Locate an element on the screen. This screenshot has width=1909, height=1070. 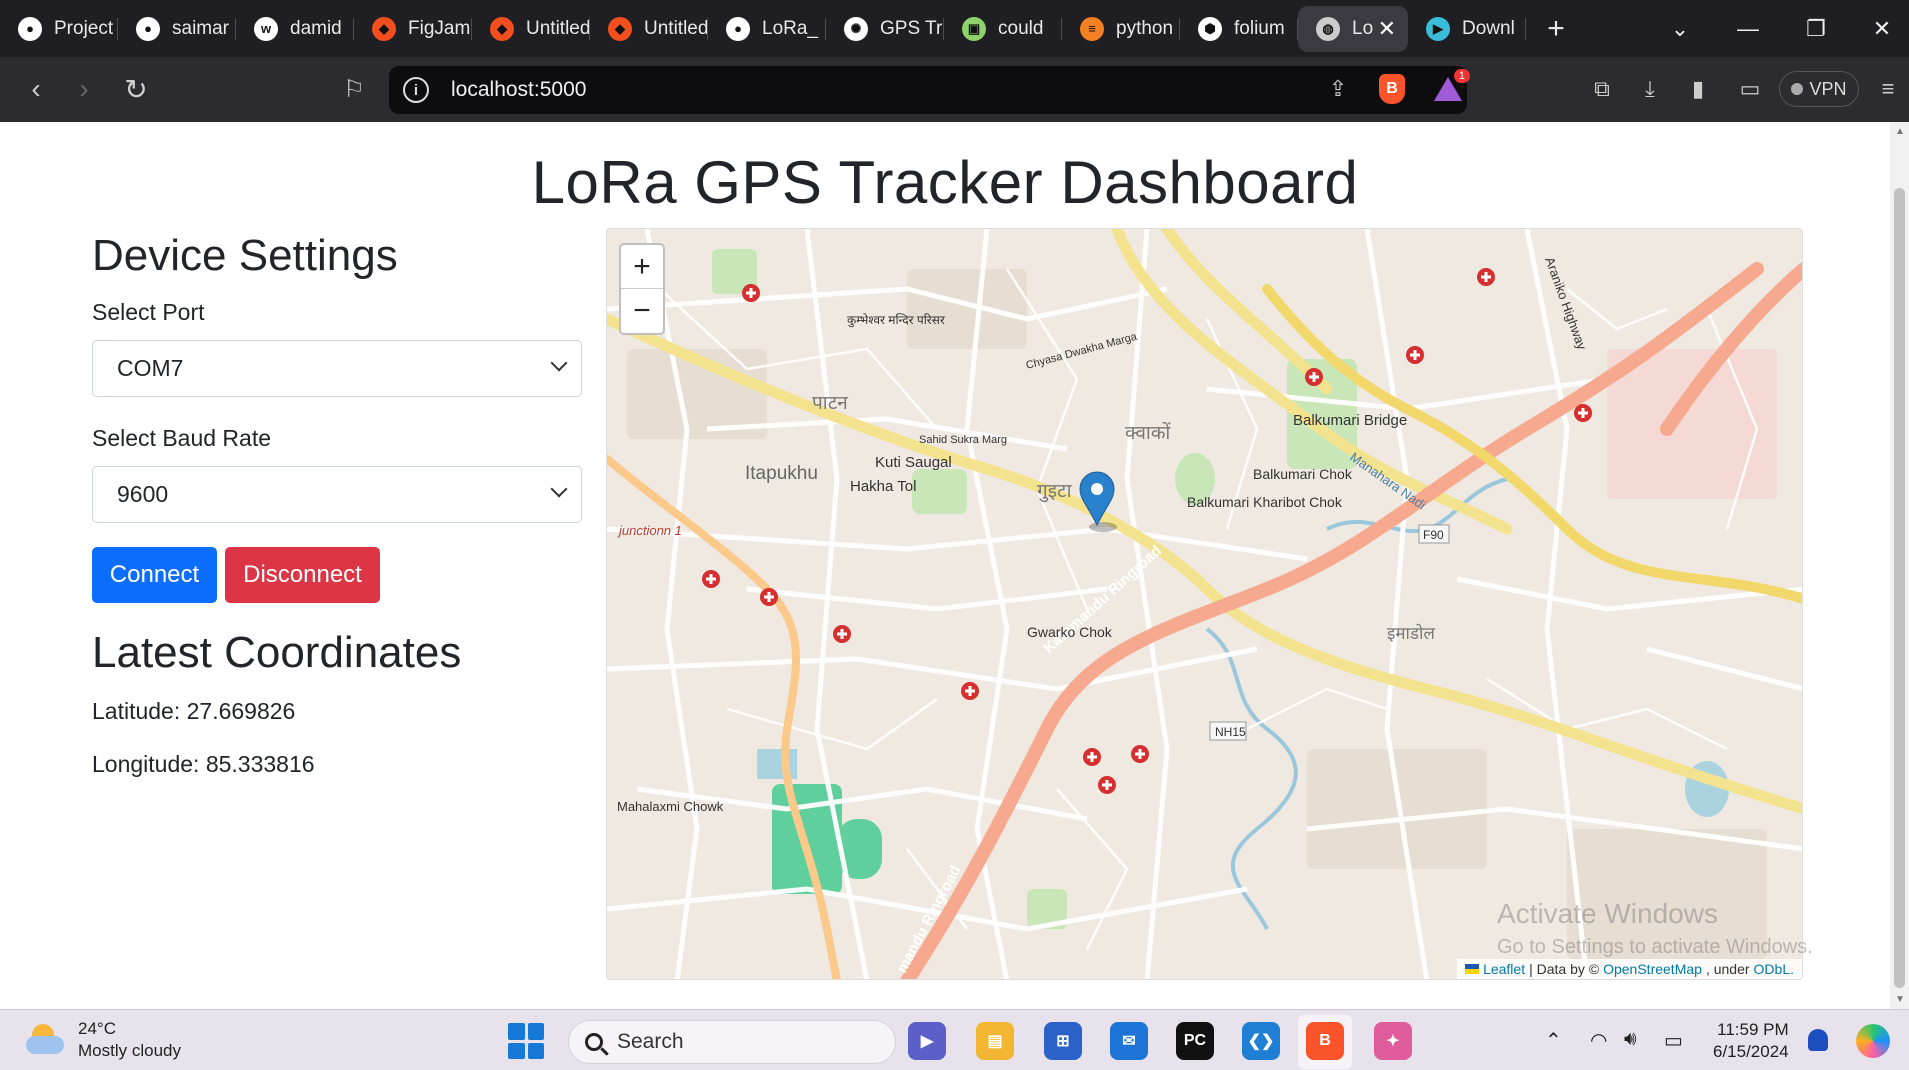
activate-windows-subtitle: Go to Settings to activate Windows. is located at coordinates (1655, 947).